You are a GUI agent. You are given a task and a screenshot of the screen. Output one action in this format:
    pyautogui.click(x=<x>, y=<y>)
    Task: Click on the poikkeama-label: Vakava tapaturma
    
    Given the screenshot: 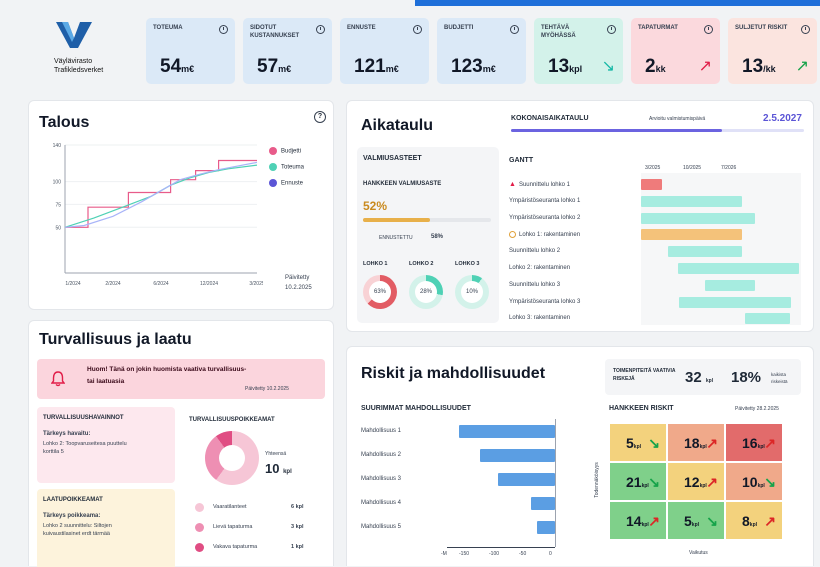 What is the action you would take?
    pyautogui.click(x=235, y=547)
    